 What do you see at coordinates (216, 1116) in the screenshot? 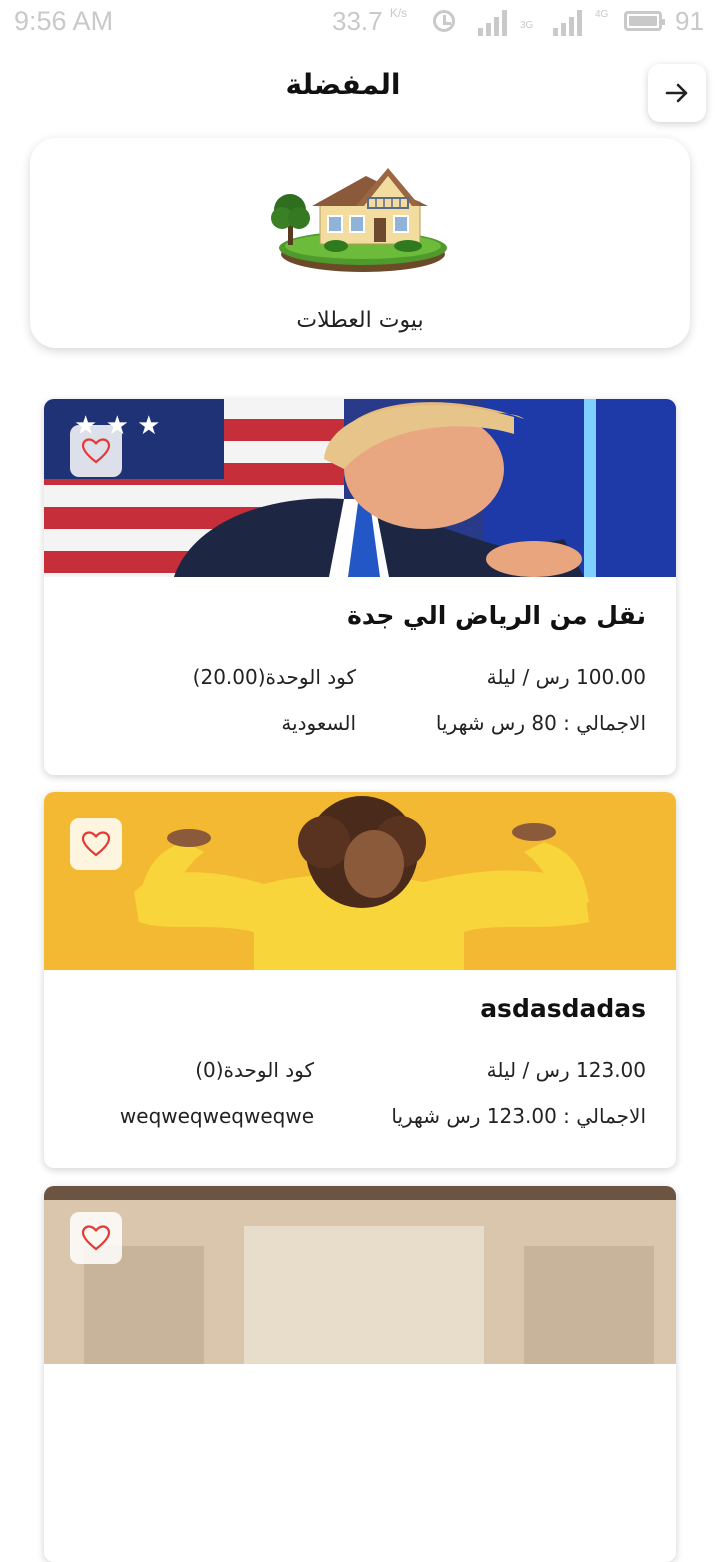
I see `listing-location-2: weqweqweqweqwe` at bounding box center [216, 1116].